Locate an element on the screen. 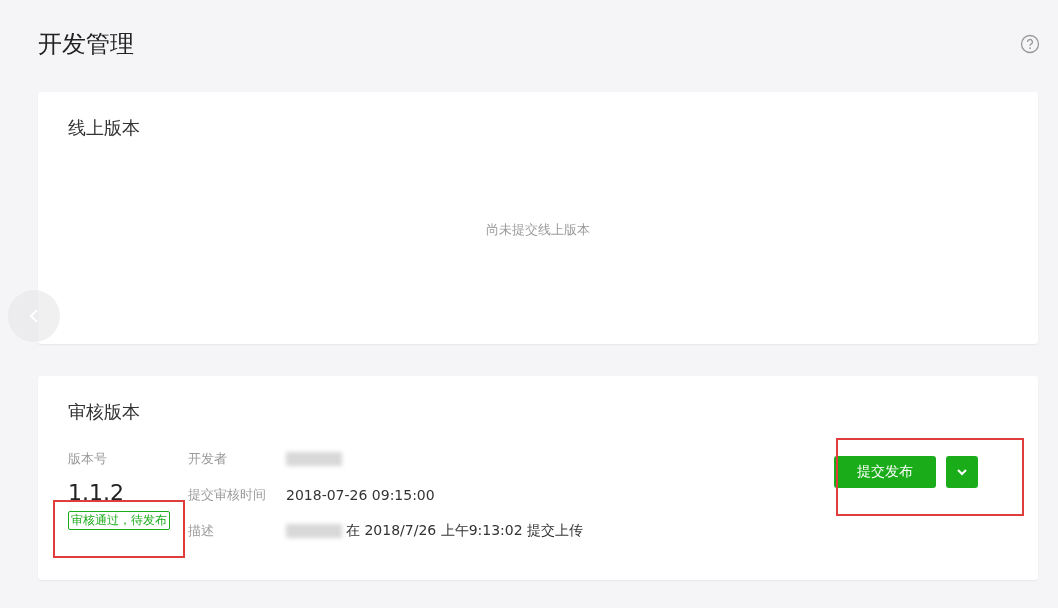 Image resolution: width=1058 pixels, height=608 pixels. page-title: 开发管理 is located at coordinates (86, 44).